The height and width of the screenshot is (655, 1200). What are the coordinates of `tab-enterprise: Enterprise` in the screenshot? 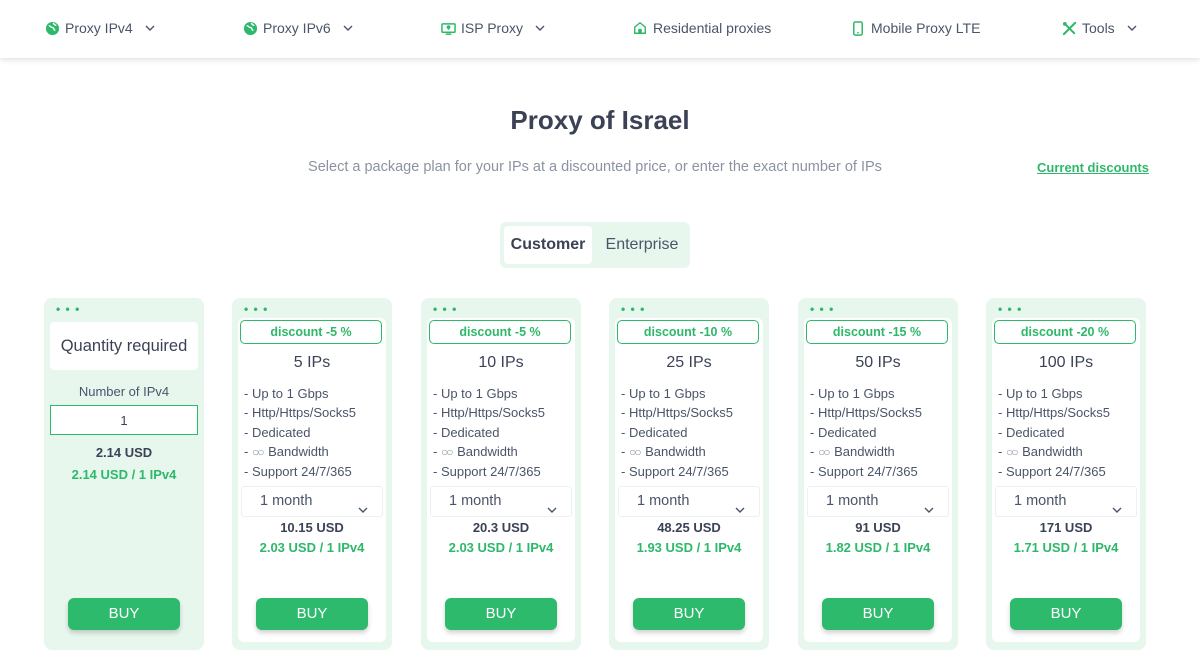 It's located at (642, 245).